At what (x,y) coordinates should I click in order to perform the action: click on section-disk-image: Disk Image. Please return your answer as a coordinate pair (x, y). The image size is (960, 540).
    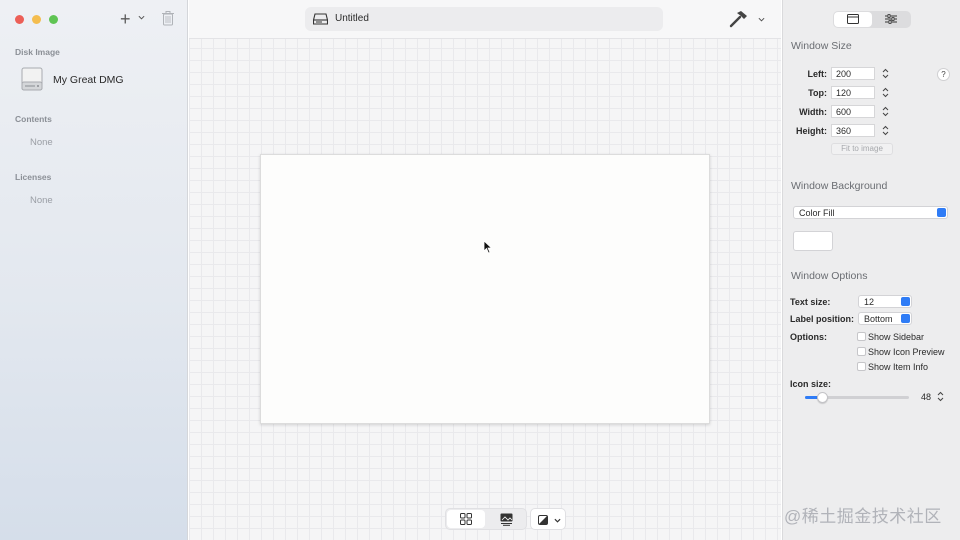
    Looking at the image, I should click on (37, 52).